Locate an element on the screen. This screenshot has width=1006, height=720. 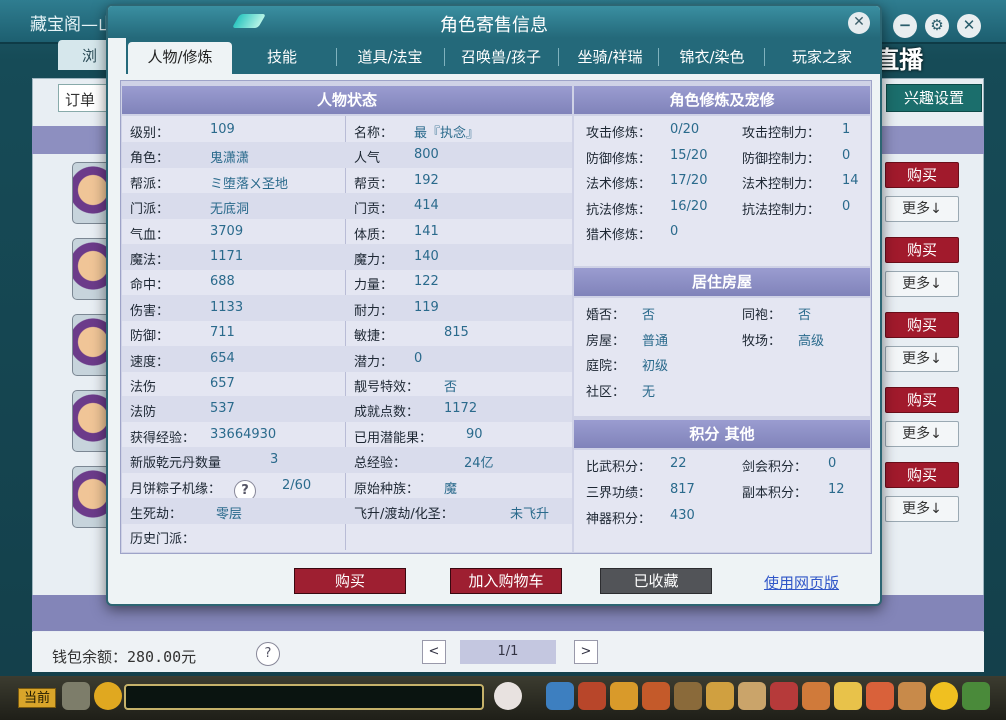
points-label: 神器积分： is located at coordinates (619, 519).